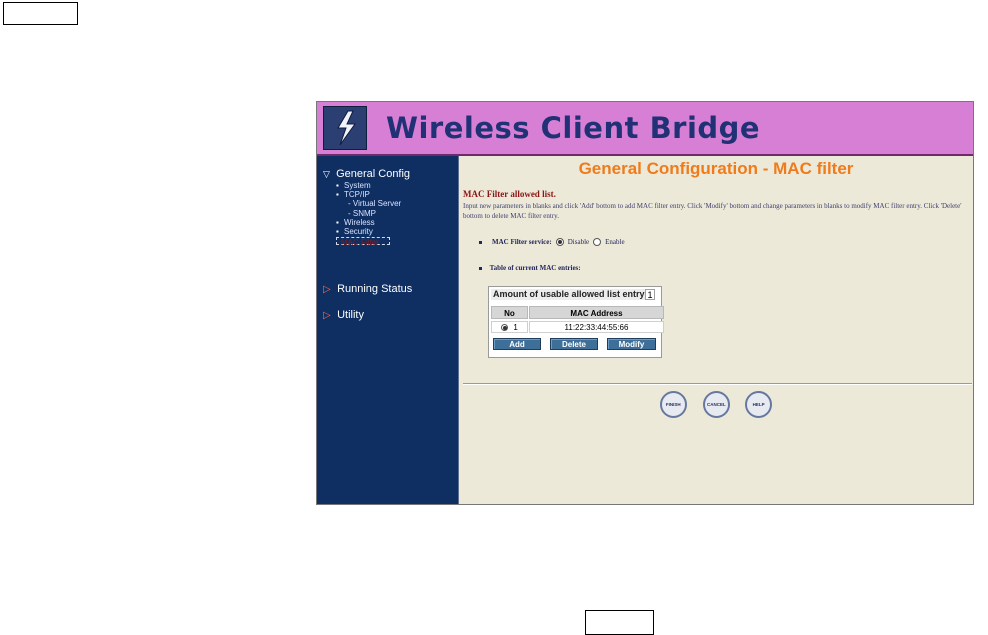  Describe the element at coordinates (375, 289) in the screenshot. I see `sidebar-item-label: Running Status` at that location.